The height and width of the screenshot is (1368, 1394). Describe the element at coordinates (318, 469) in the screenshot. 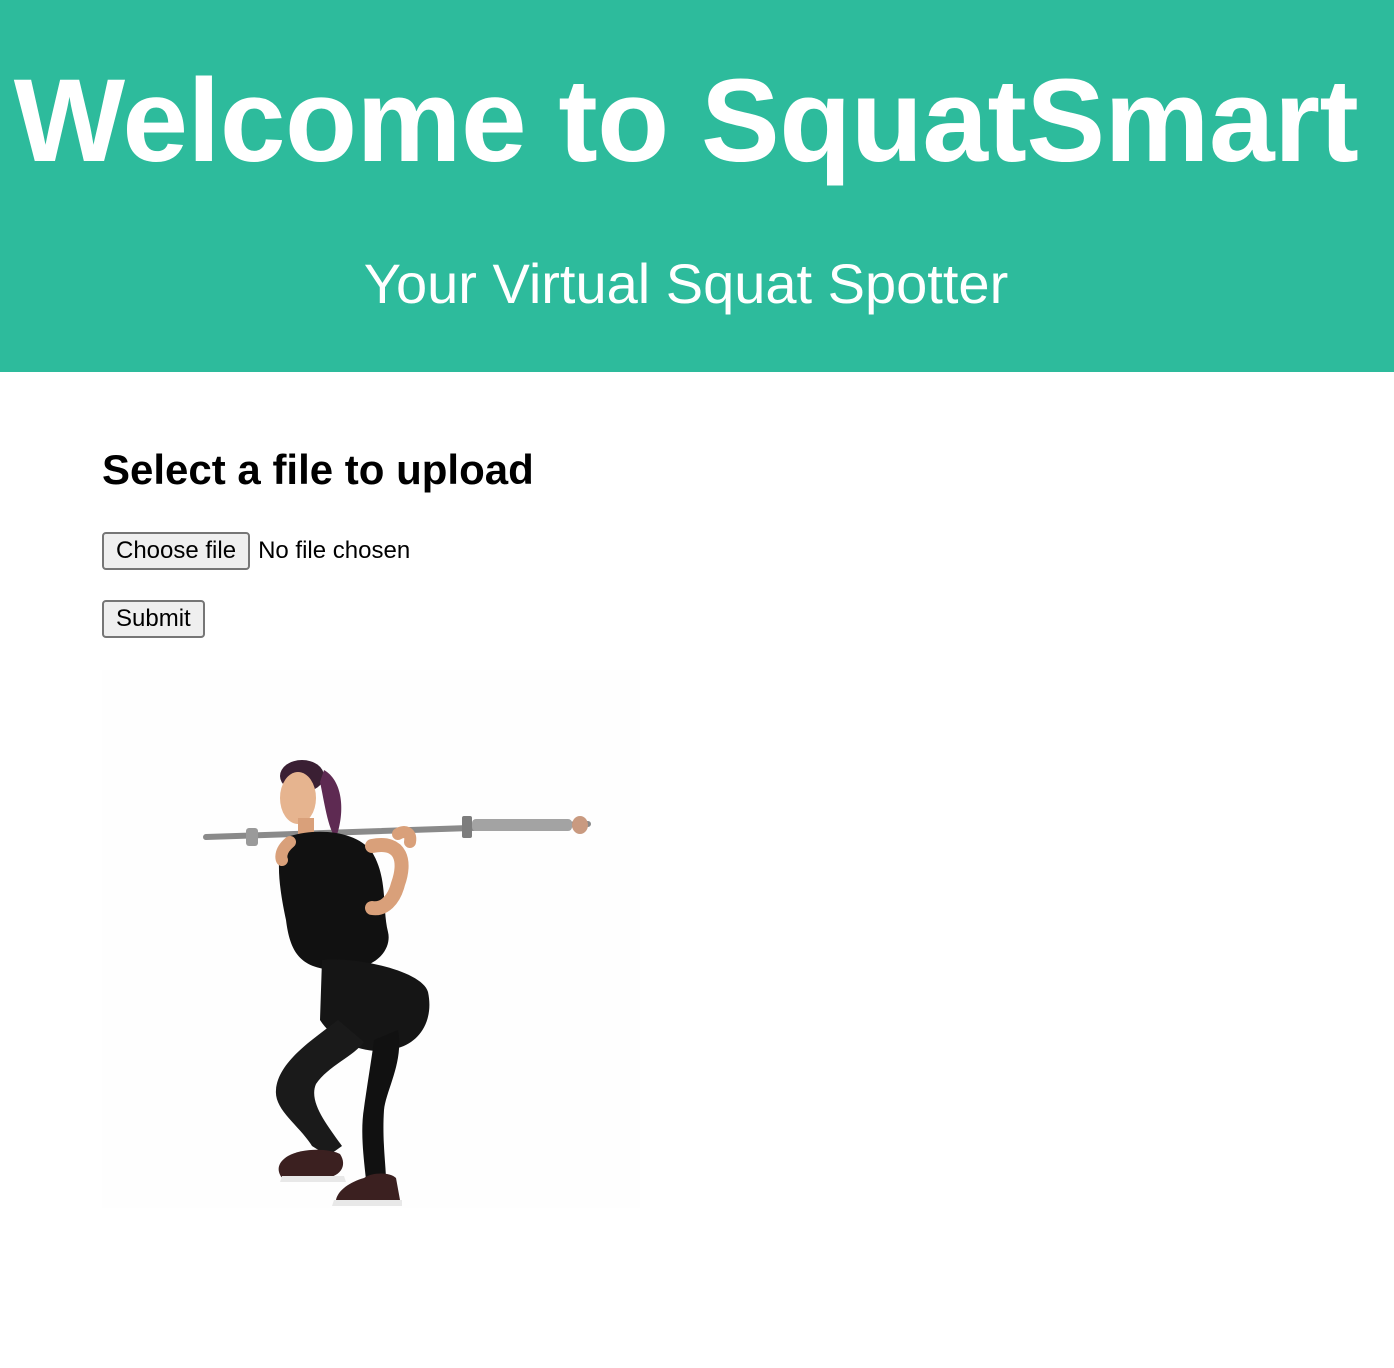

I see `upload-heading: Select a file to upload` at that location.